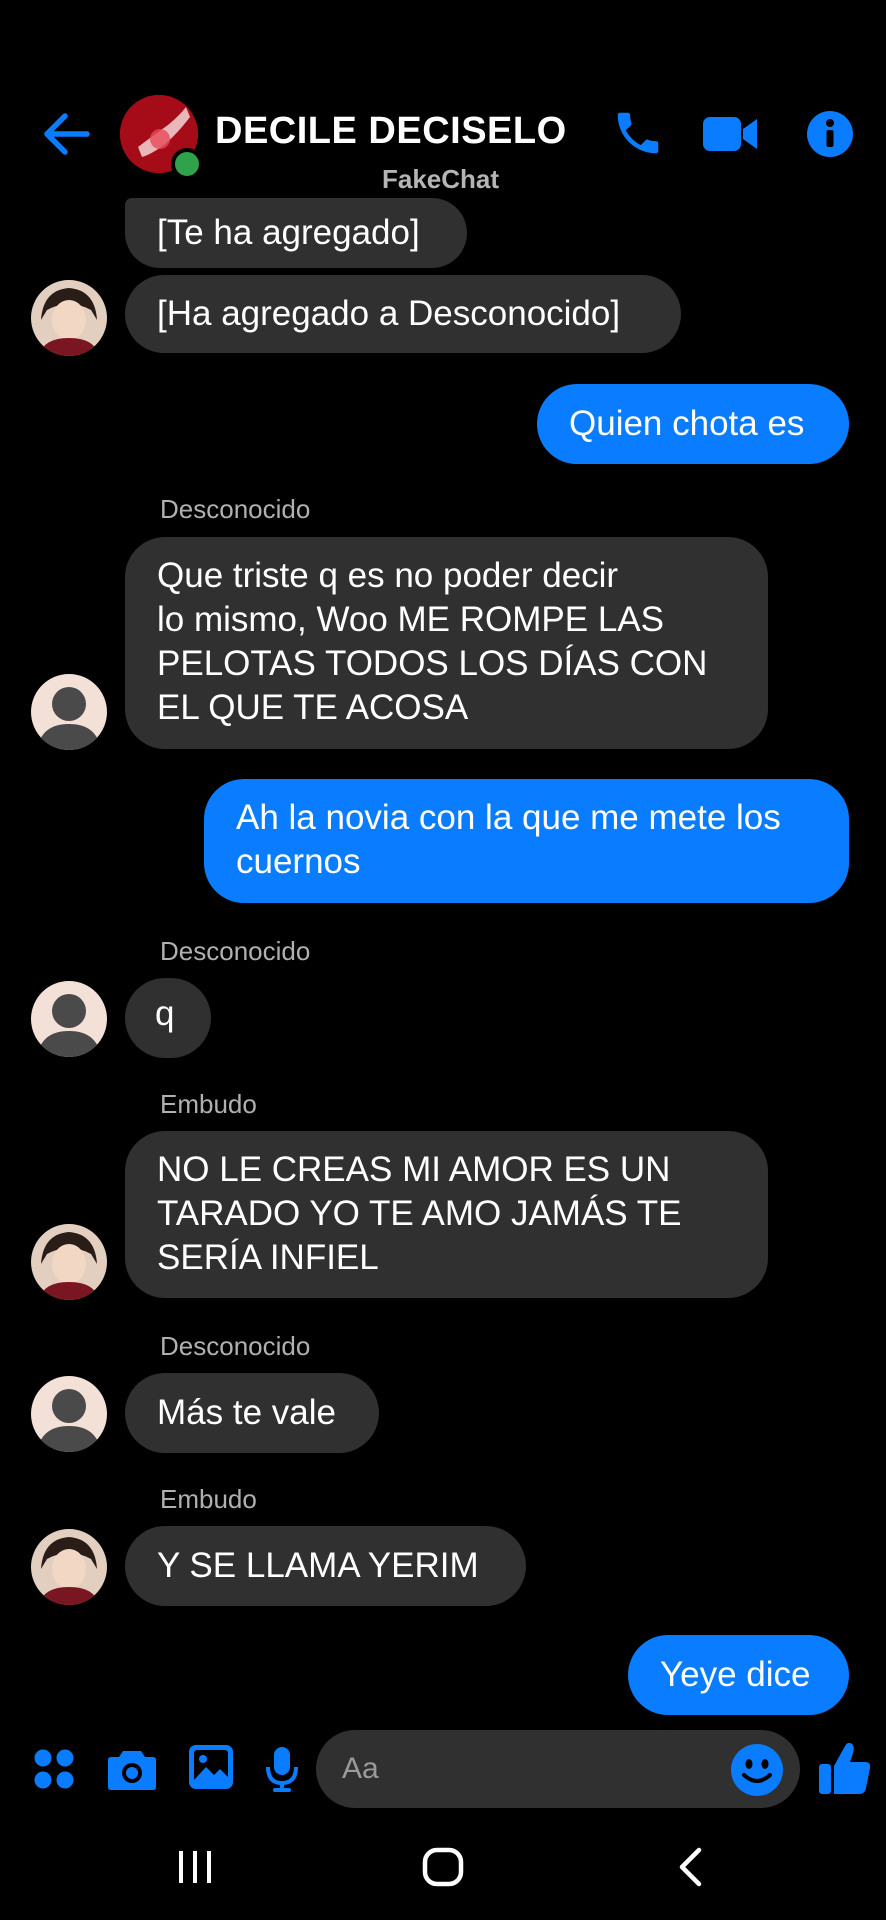 This screenshot has height=1920, width=886. I want to click on apps-grid-icon, so click(54, 1769).